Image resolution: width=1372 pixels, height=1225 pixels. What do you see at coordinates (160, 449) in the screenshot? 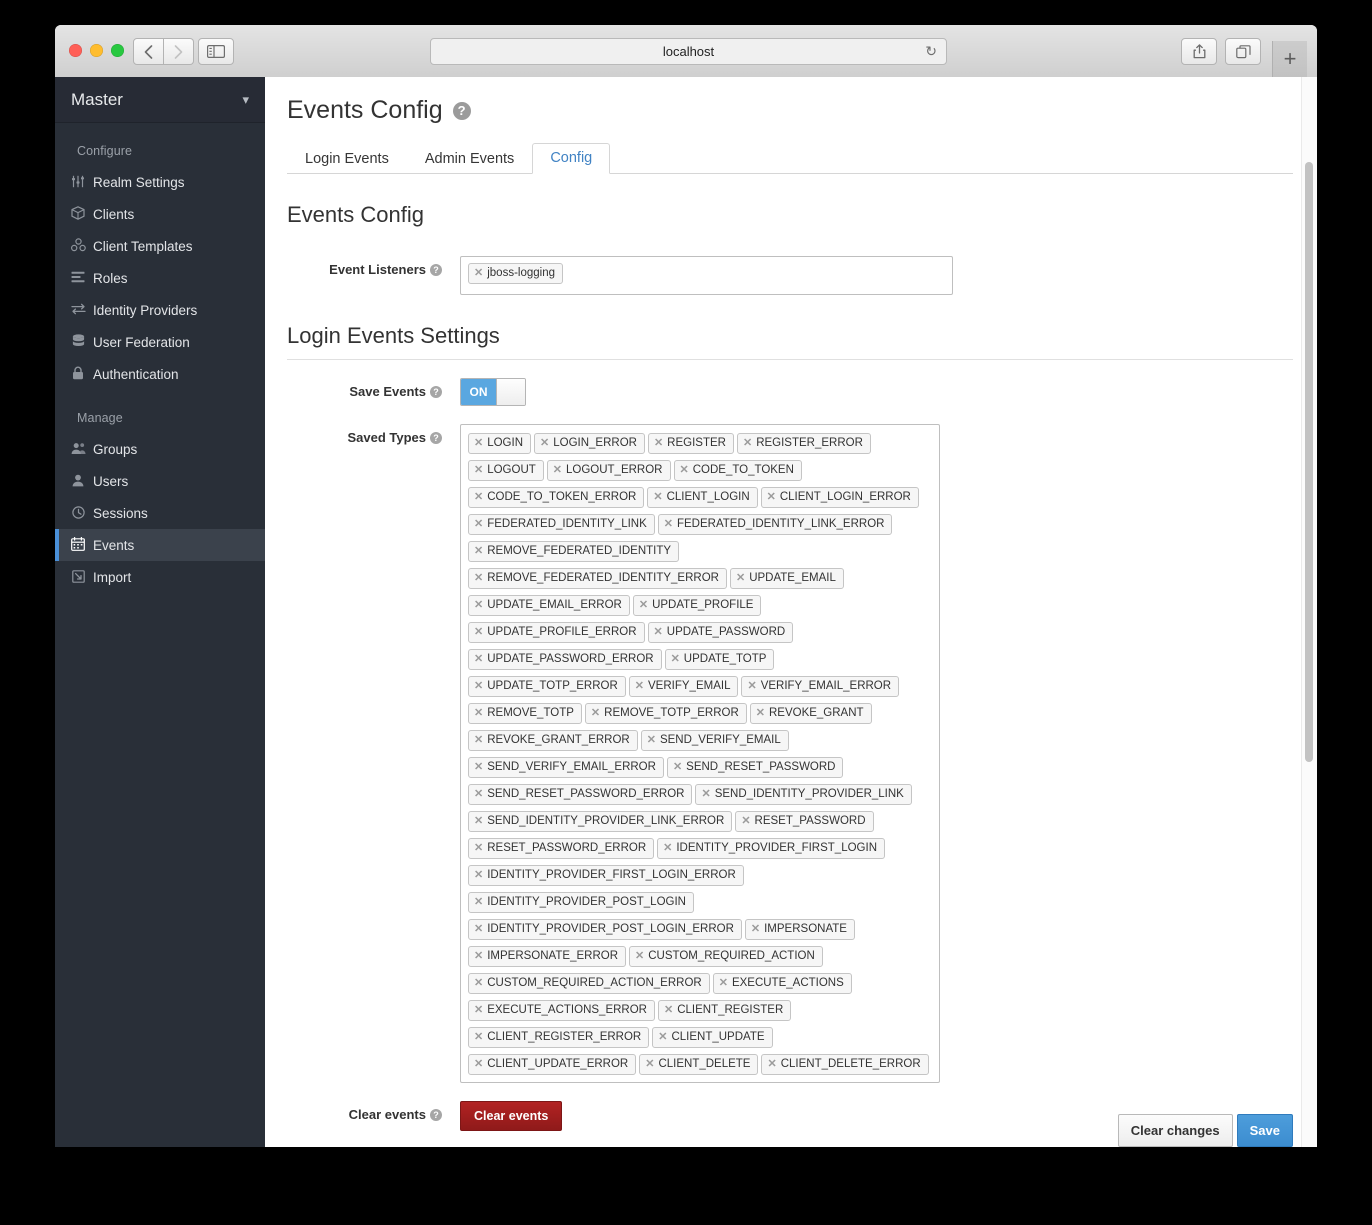
I see `sidebar-item-groups: Groups` at bounding box center [160, 449].